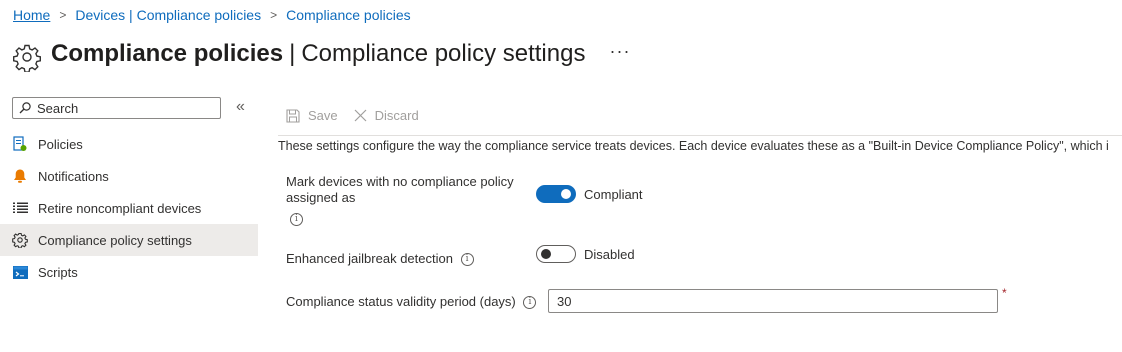 The image size is (1122, 352). I want to click on breadcrumb-home: Home, so click(31, 15).